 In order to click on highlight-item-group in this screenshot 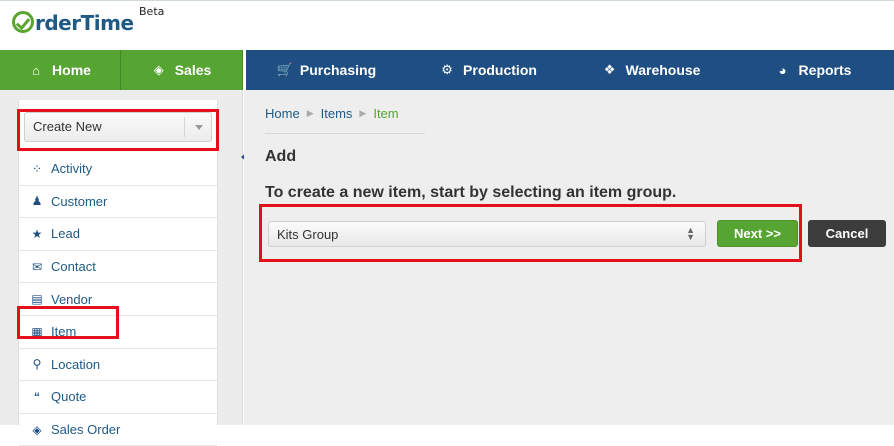, I will do `click(530, 233)`.